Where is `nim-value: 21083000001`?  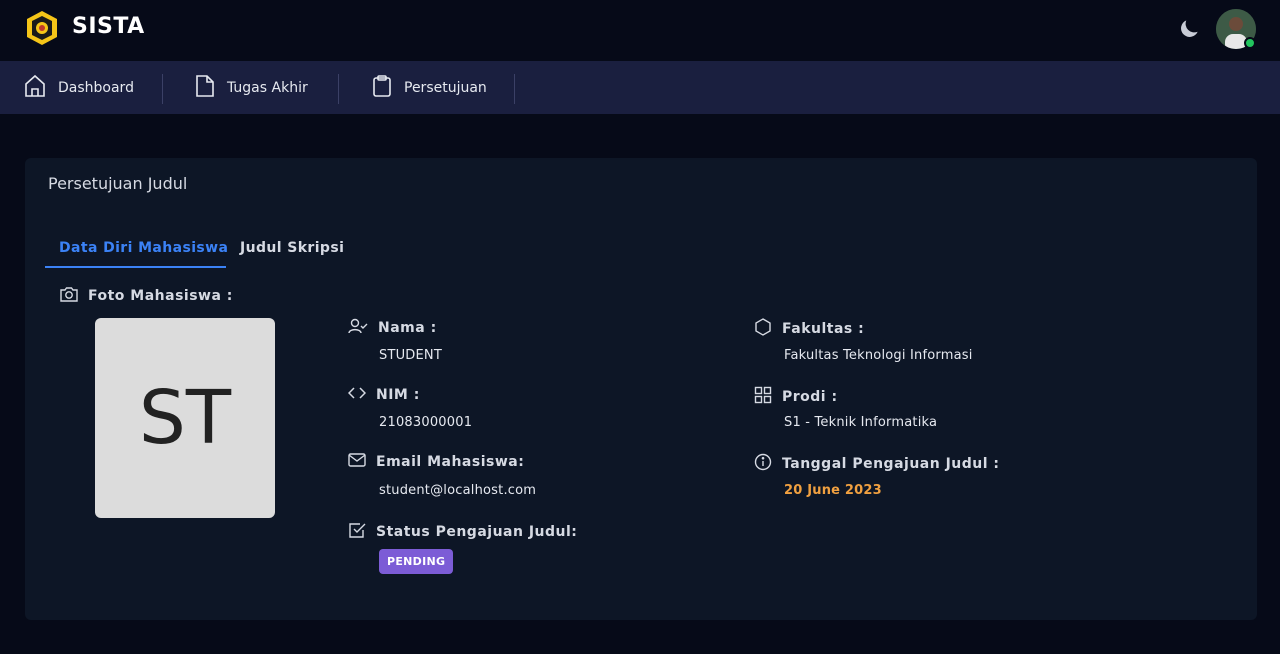
nim-value: 21083000001 is located at coordinates (426, 422).